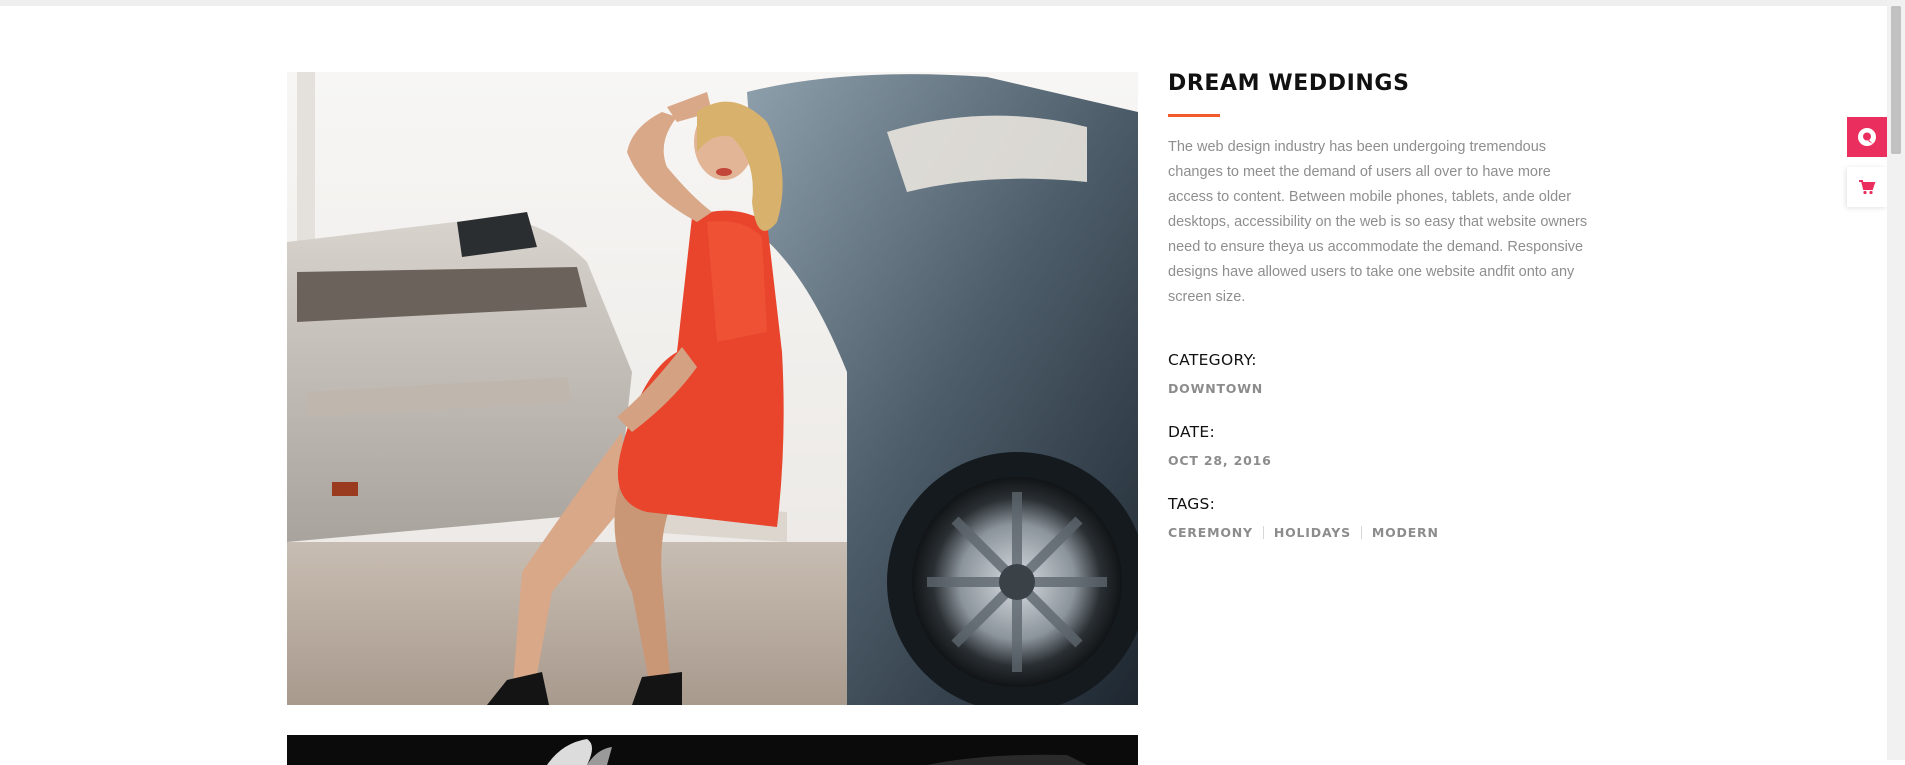  I want to click on cart-widget-button, so click(1867, 187).